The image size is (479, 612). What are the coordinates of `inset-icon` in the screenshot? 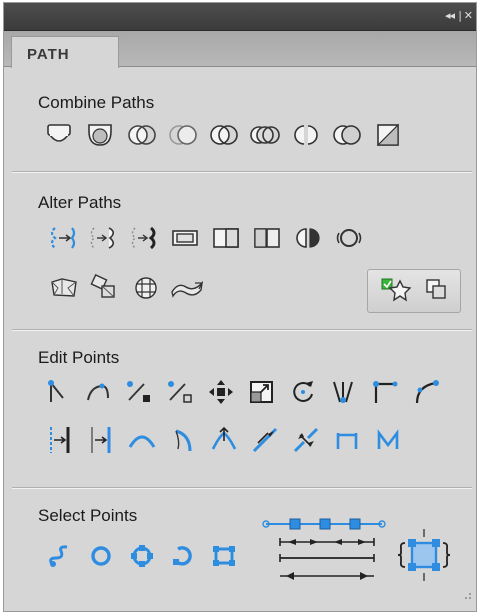 It's located at (225, 238).